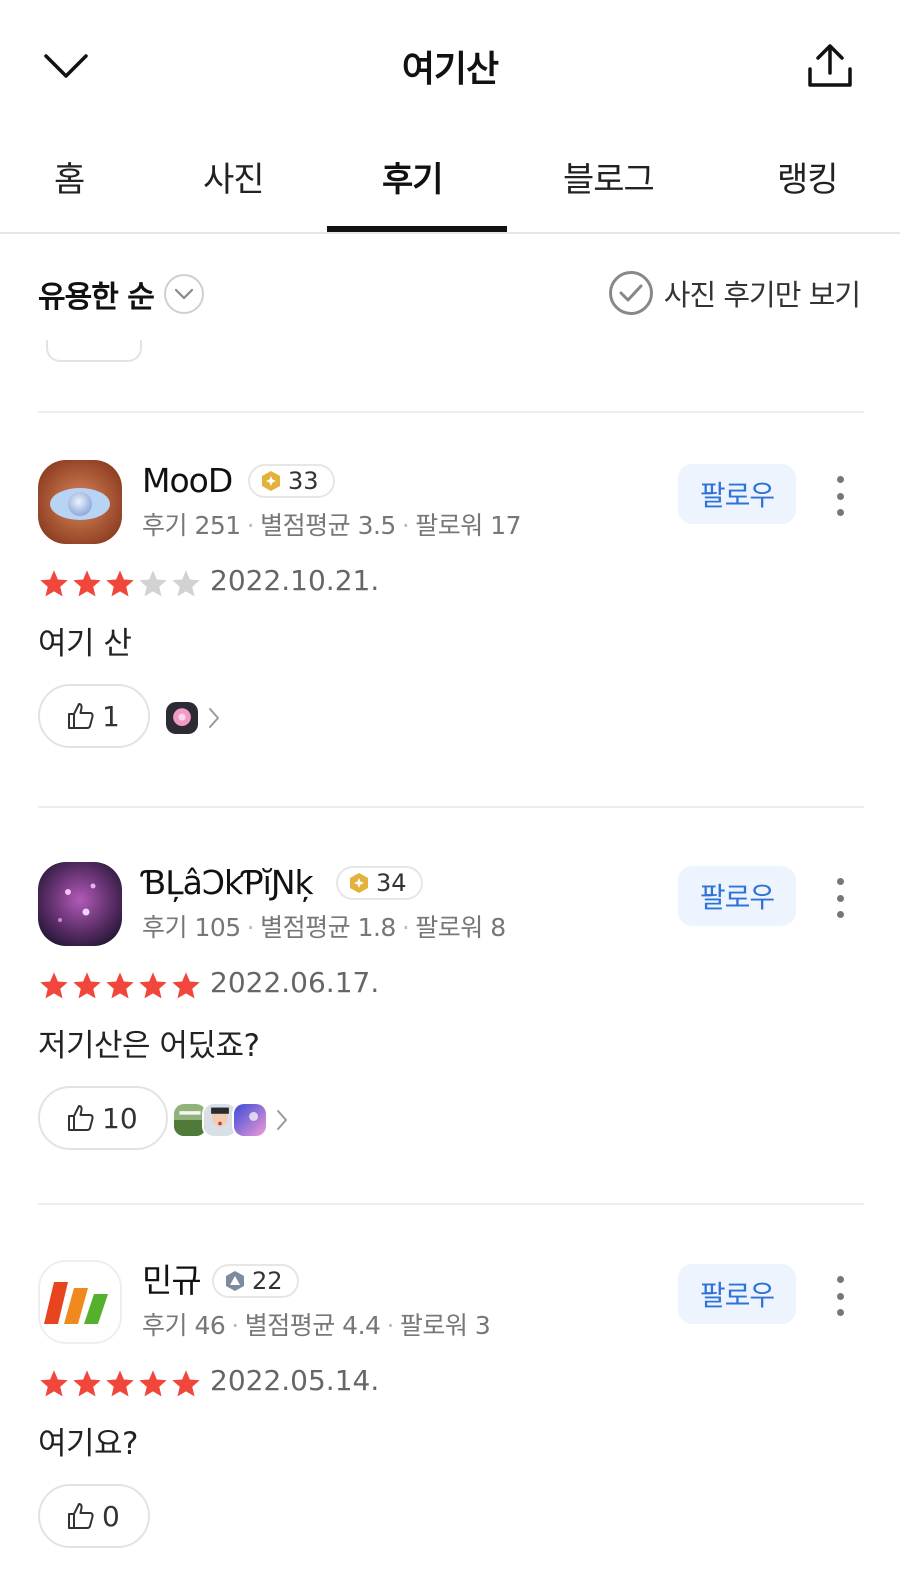 Image resolution: width=900 pixels, height=1594 pixels. Describe the element at coordinates (228, 883) in the screenshot. I see `user-name: ƁĻâƆkƤĭƝķ` at that location.